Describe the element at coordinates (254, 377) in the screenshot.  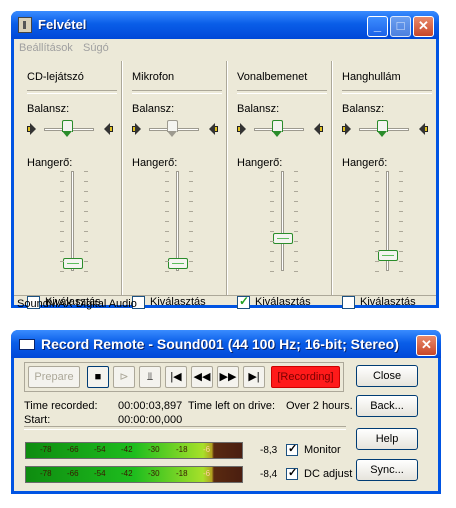
I see `go-end-button: ▶|` at that location.